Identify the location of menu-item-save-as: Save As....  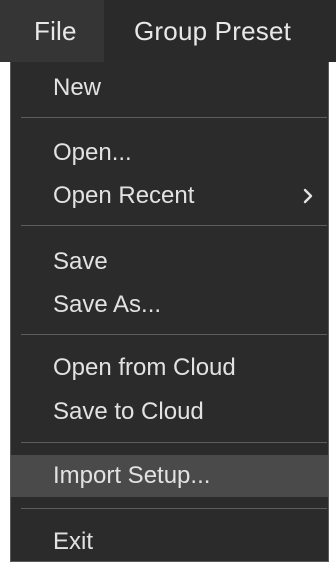
(169, 305).